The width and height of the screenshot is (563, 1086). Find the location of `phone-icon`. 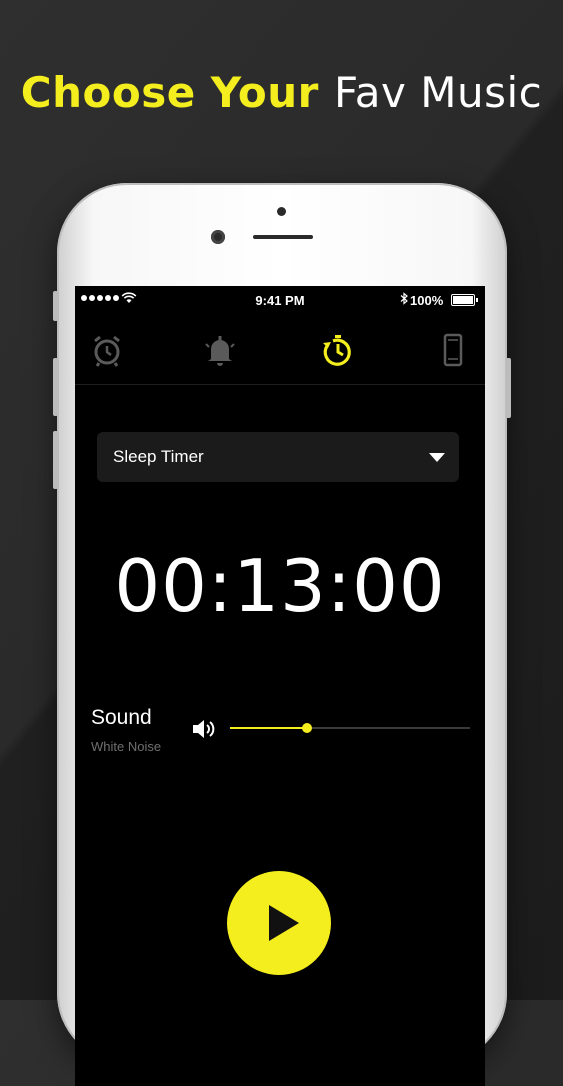

phone-icon is located at coordinates (453, 350).